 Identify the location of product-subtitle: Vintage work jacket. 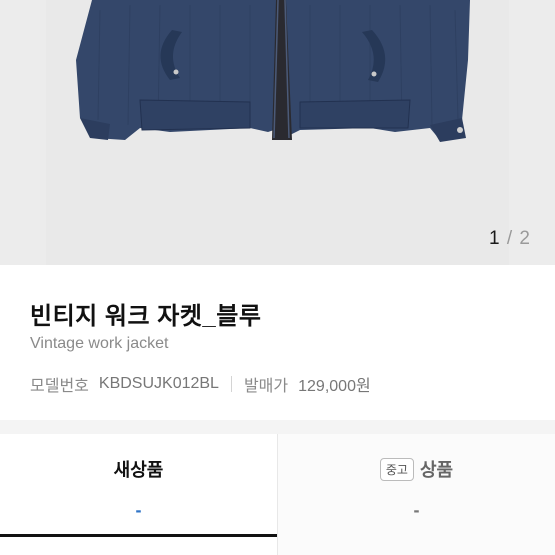
(99, 343).